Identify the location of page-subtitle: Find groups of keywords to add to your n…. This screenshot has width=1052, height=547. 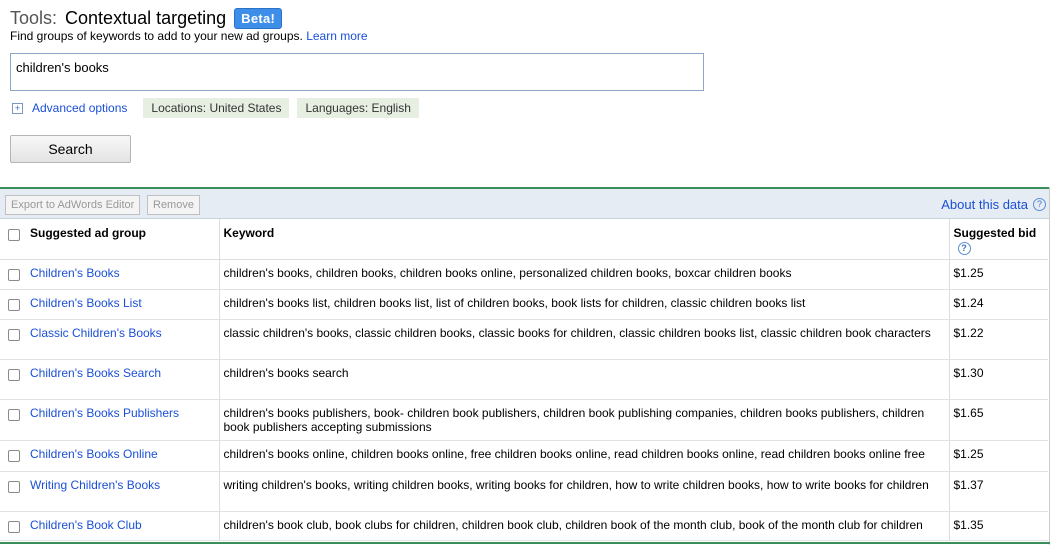
(189, 36).